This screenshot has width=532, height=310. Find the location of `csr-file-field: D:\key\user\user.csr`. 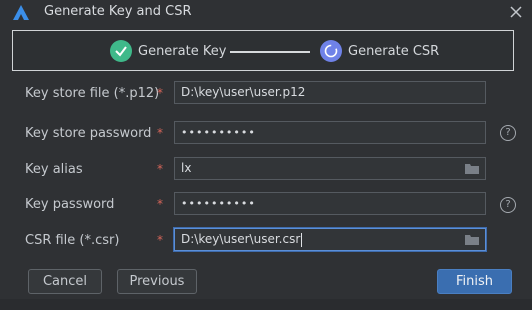

csr-file-field: D:\key\user\user.csr is located at coordinates (330, 239).